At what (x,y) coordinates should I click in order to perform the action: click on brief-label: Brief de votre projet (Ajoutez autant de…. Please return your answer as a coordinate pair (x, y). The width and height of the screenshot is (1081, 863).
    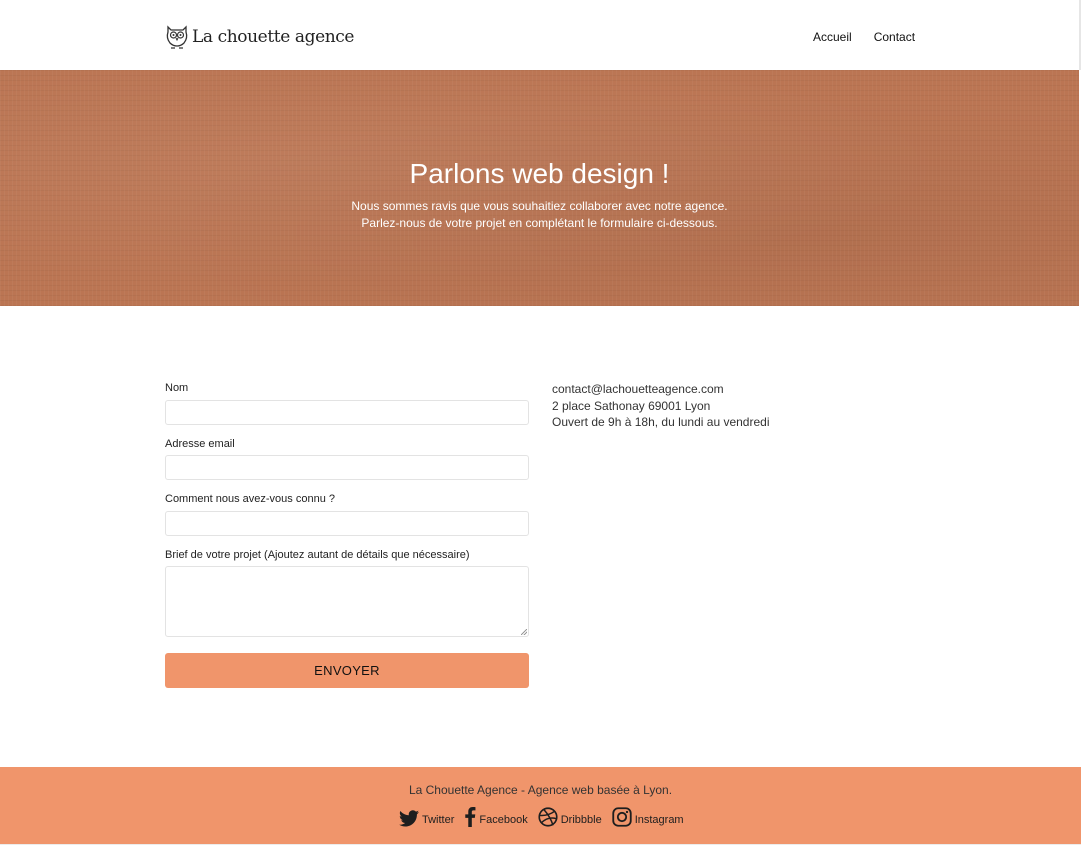
    Looking at the image, I should click on (317, 555).